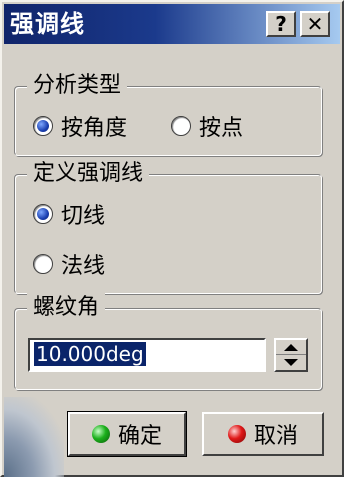 Image resolution: width=348 pixels, height=479 pixels. I want to click on spin-down-button, so click(291, 362).